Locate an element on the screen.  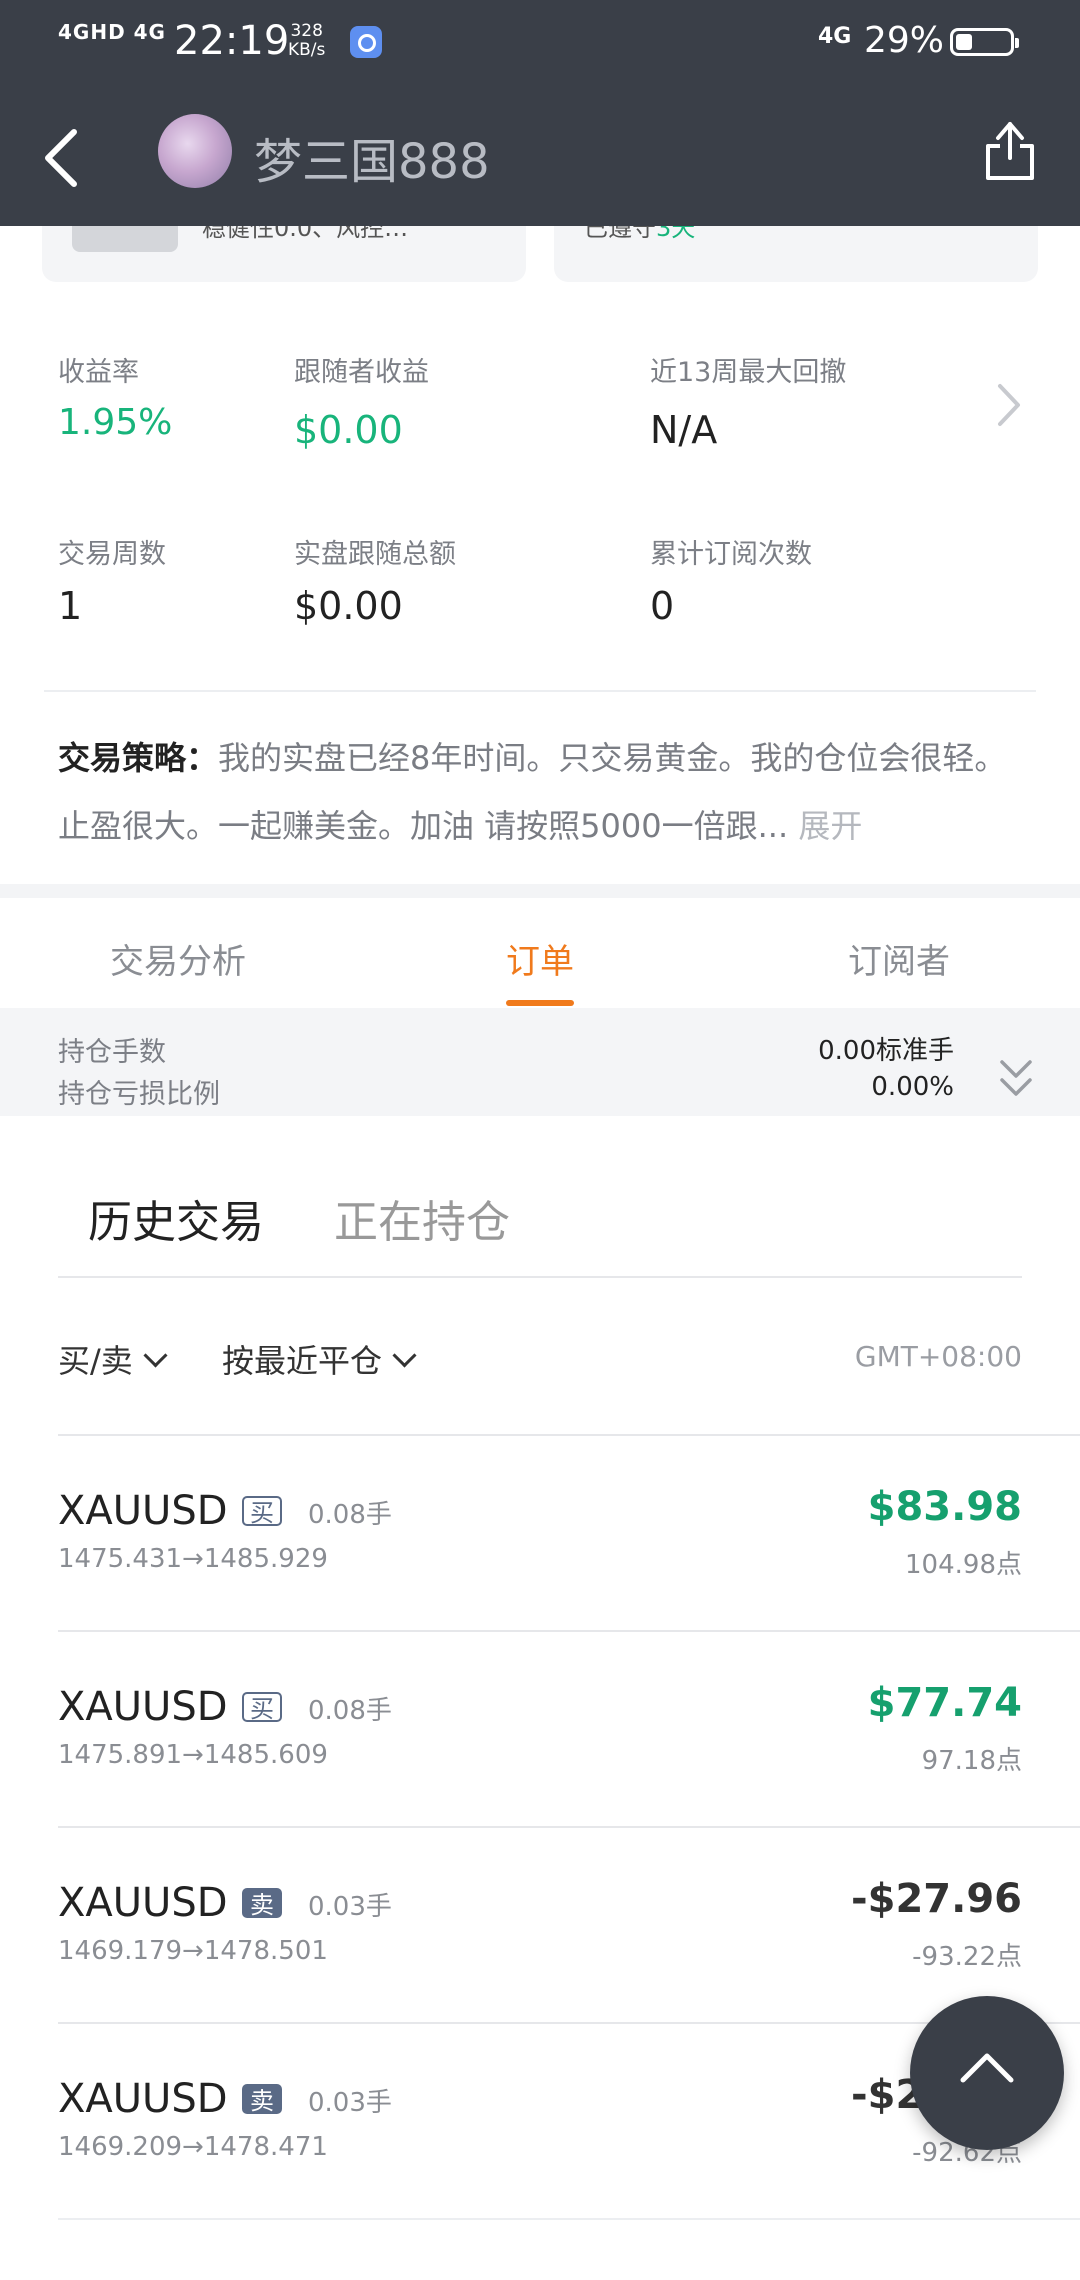
stat-value-max-drawdown: N/A is located at coordinates (684, 430).